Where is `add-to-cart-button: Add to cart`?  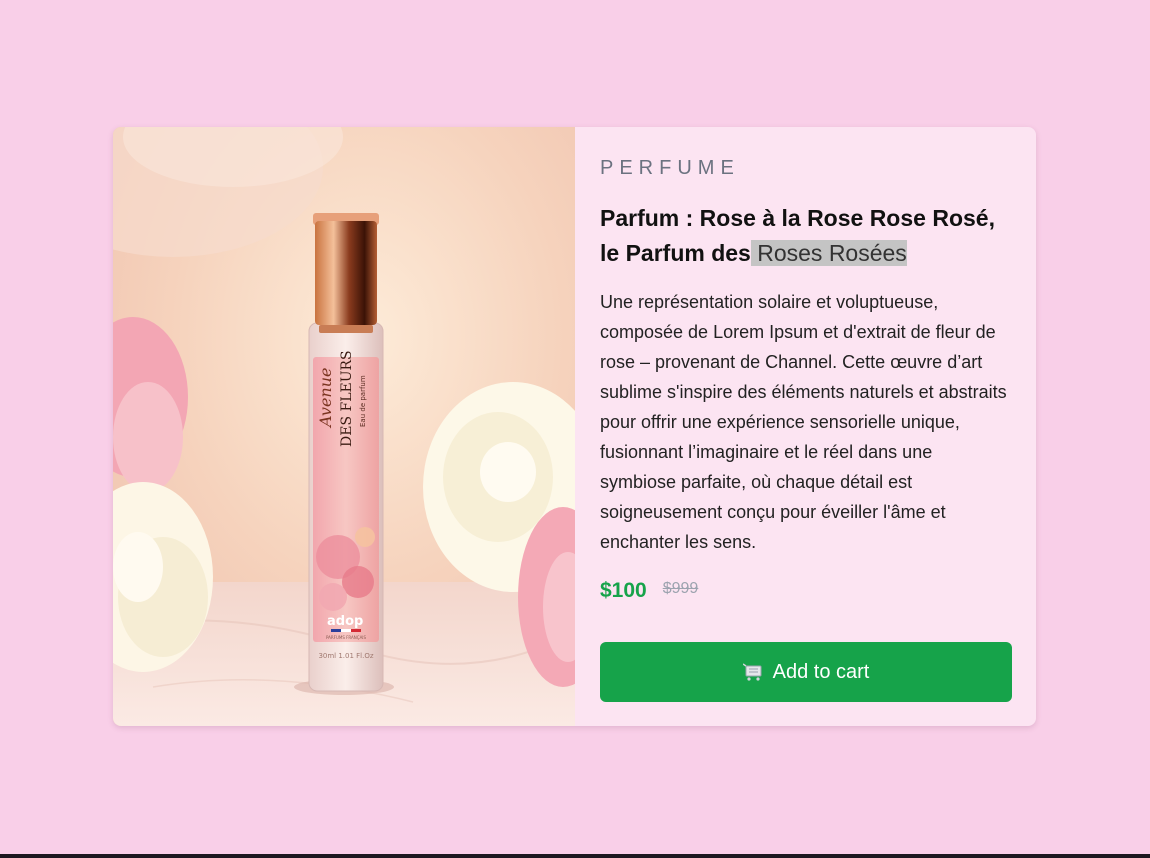 add-to-cart-button: Add to cart is located at coordinates (806, 672).